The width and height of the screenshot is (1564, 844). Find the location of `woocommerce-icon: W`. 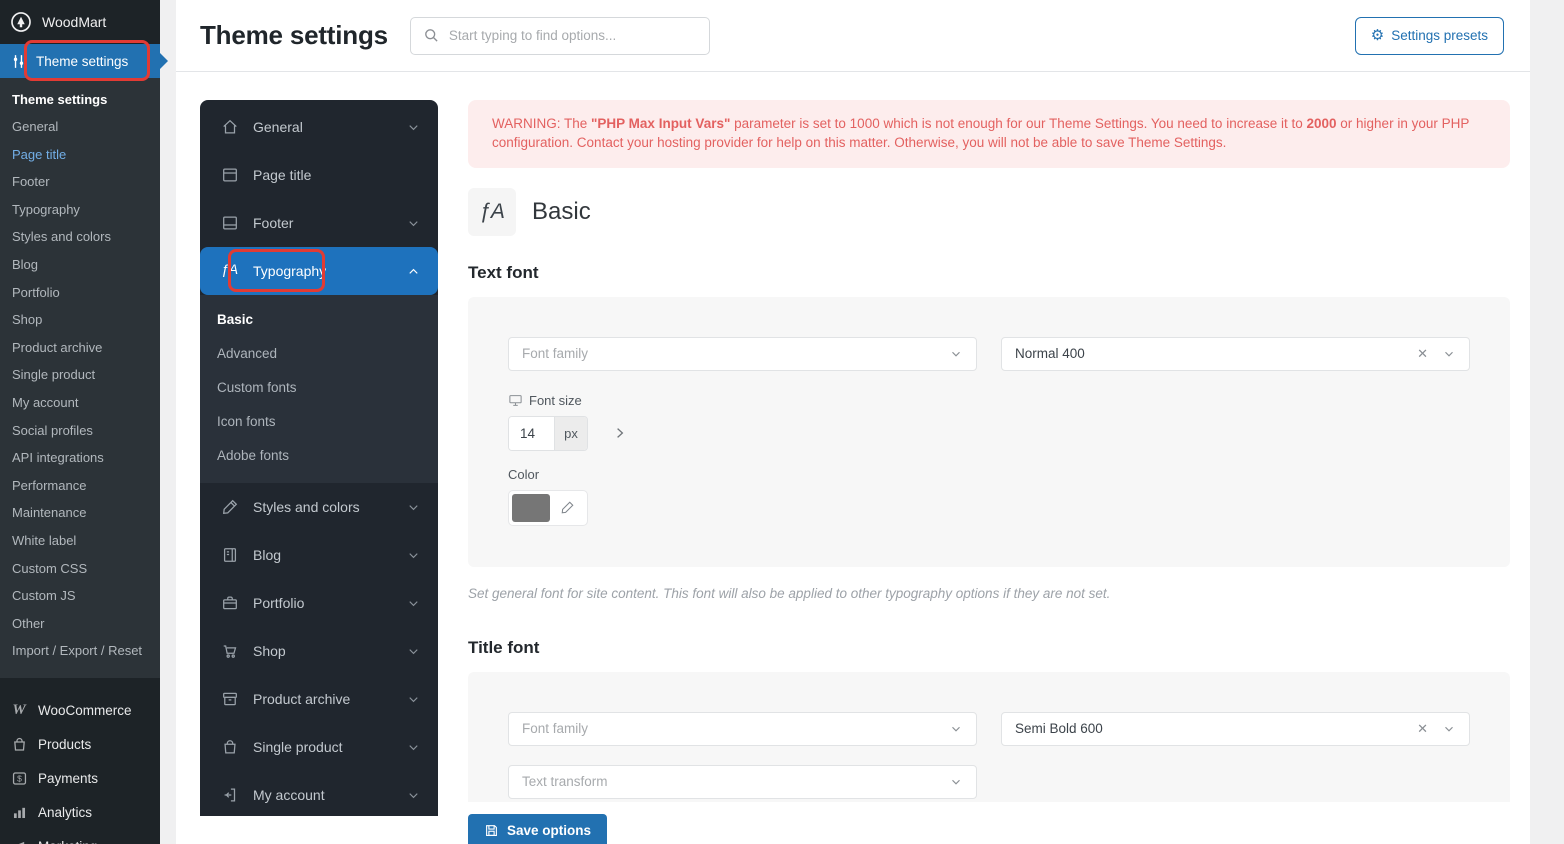

woocommerce-icon: W is located at coordinates (19, 710).